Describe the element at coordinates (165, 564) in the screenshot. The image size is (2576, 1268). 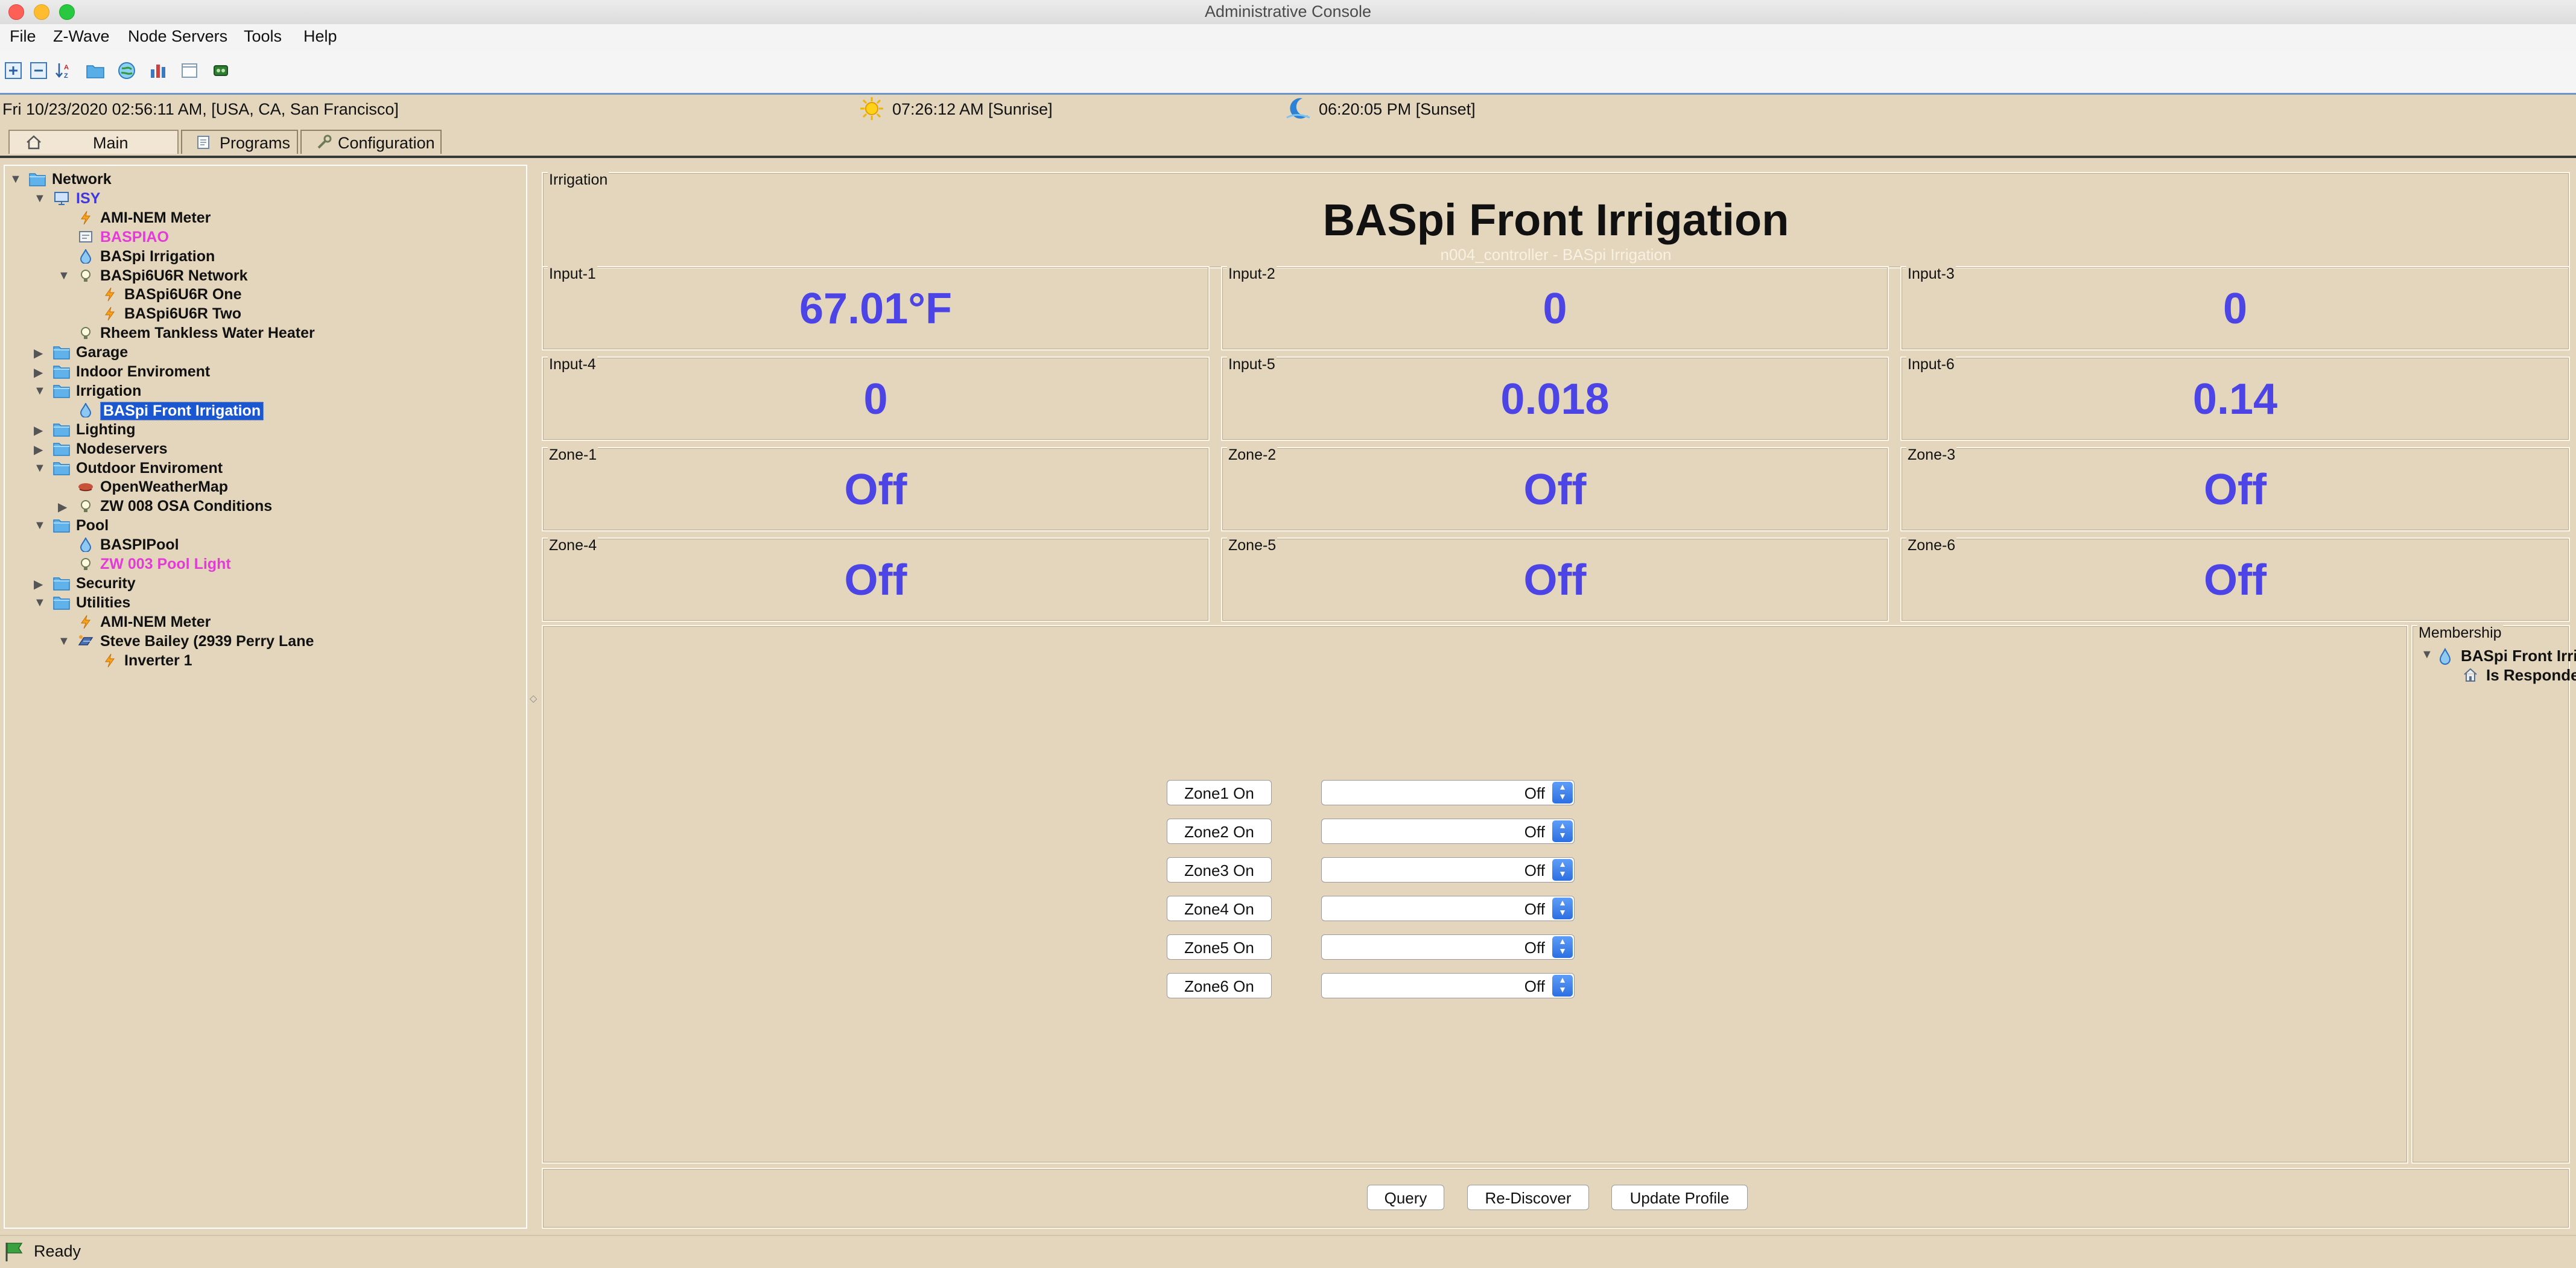
I see `tree-node-label: ZW 003 Pool Light` at that location.